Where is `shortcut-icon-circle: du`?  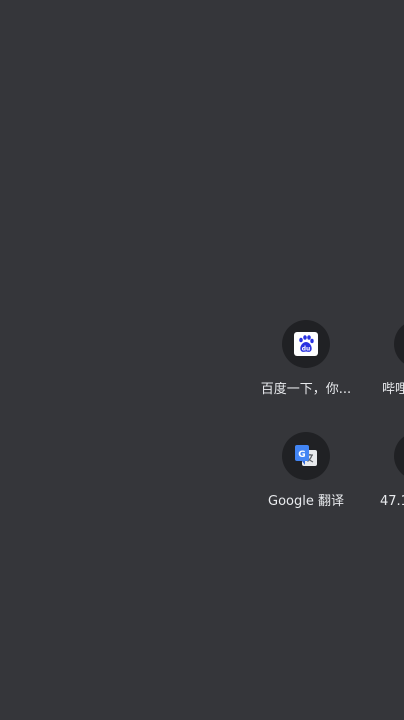 shortcut-icon-circle: du is located at coordinates (306, 344).